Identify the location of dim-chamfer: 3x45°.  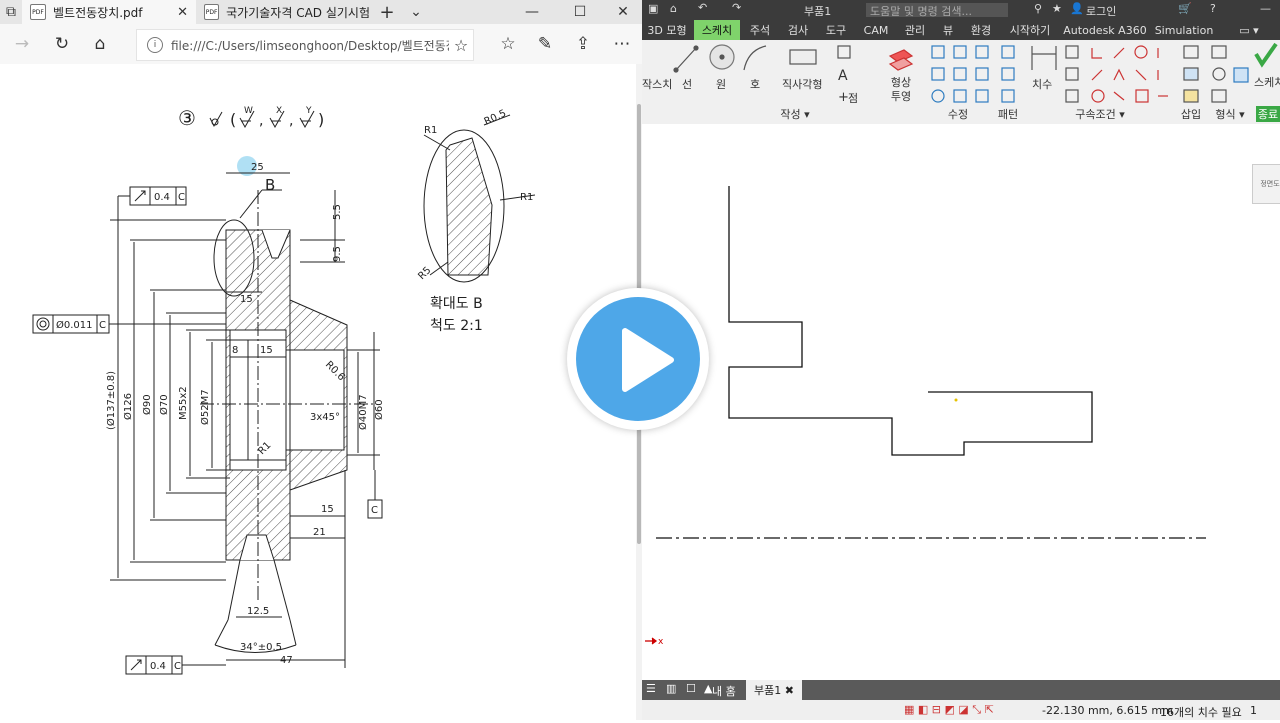
(325, 417).